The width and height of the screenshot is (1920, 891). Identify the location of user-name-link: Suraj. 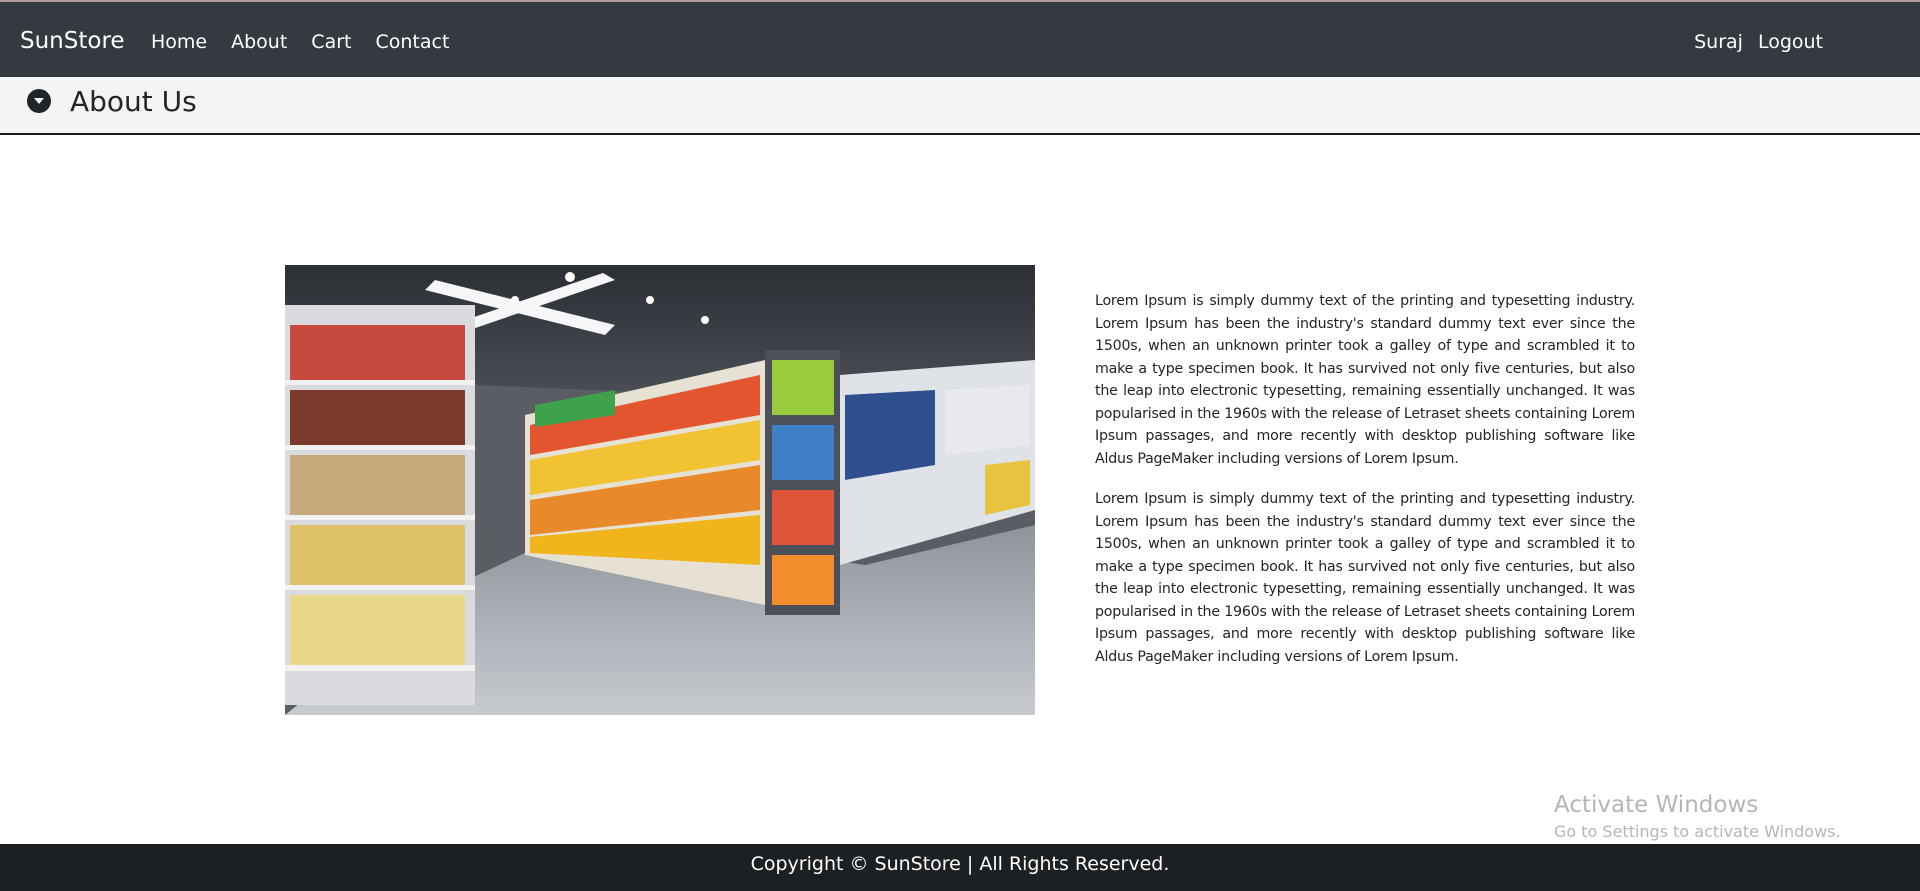
(1718, 42).